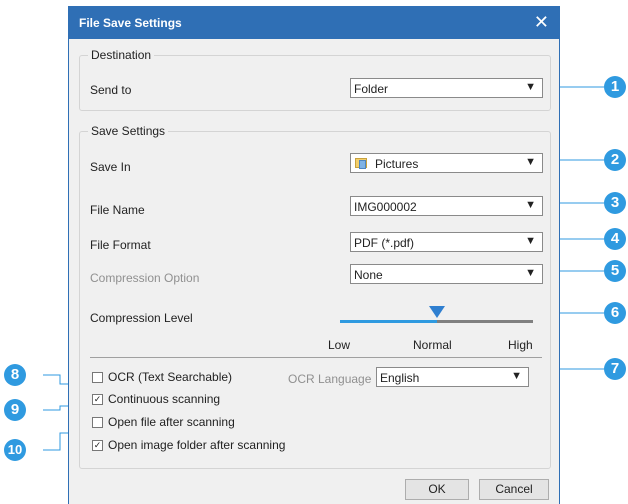  I want to click on file-format-label: File Format, so click(120, 245).